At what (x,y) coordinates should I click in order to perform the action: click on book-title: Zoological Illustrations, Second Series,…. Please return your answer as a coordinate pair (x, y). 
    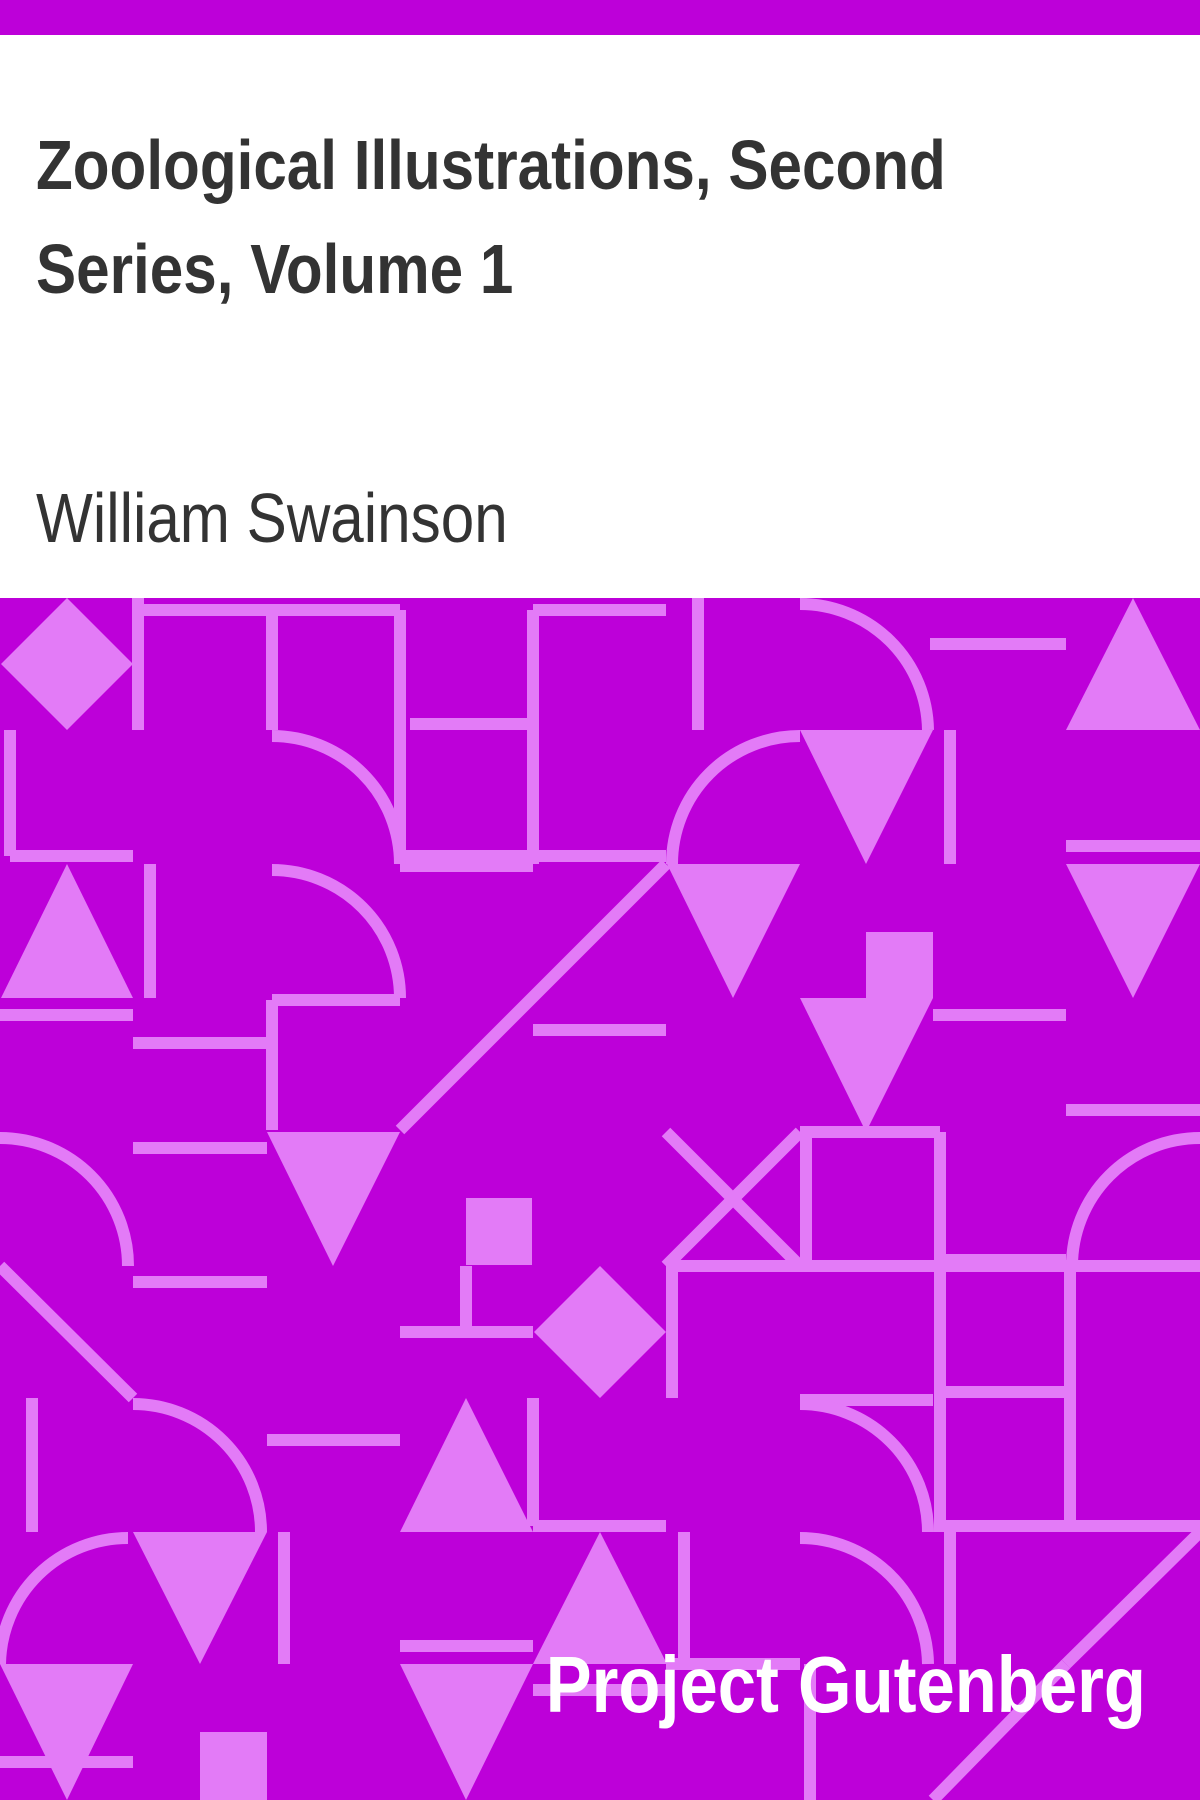
    Looking at the image, I should click on (491, 217).